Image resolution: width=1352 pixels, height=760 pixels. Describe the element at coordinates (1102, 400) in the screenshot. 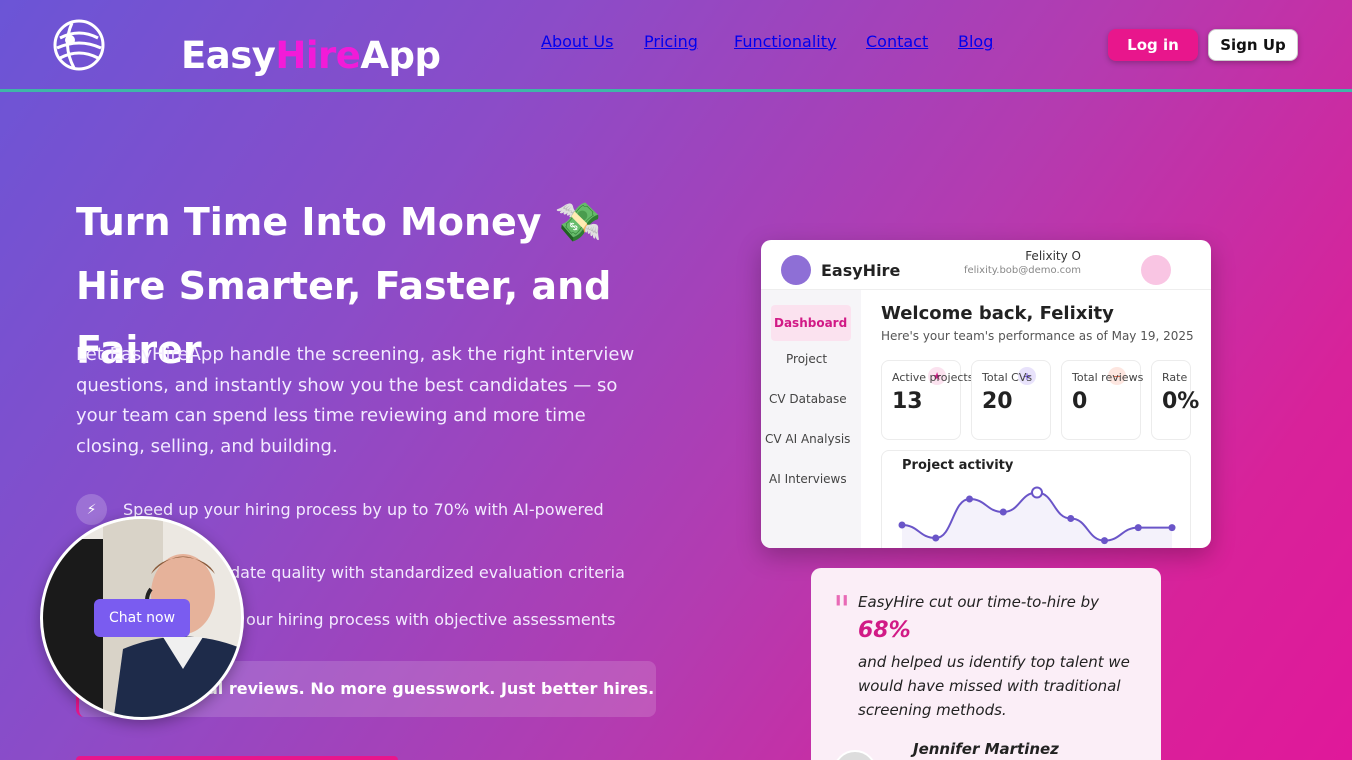

I see `stat-card: − Total reviews 0` at that location.